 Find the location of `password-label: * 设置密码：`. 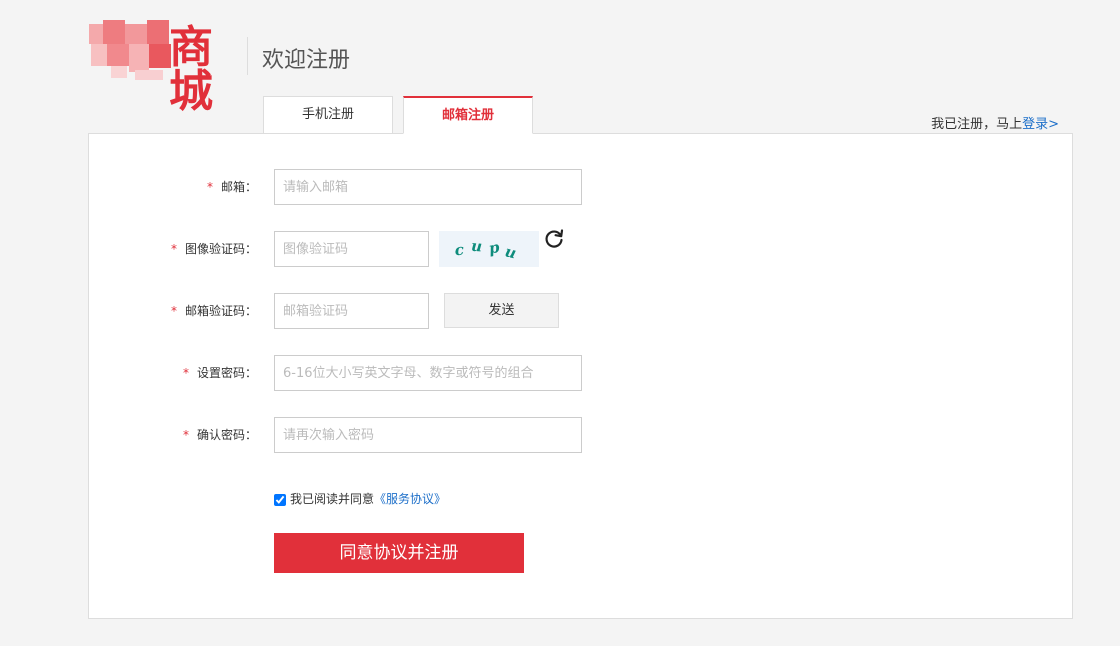

password-label: * 设置密码： is located at coordinates (219, 373).